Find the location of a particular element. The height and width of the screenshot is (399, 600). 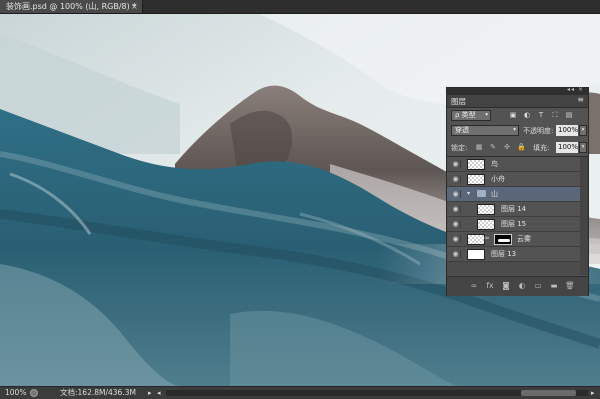

lock-position-icon: ✣ is located at coordinates (507, 147).